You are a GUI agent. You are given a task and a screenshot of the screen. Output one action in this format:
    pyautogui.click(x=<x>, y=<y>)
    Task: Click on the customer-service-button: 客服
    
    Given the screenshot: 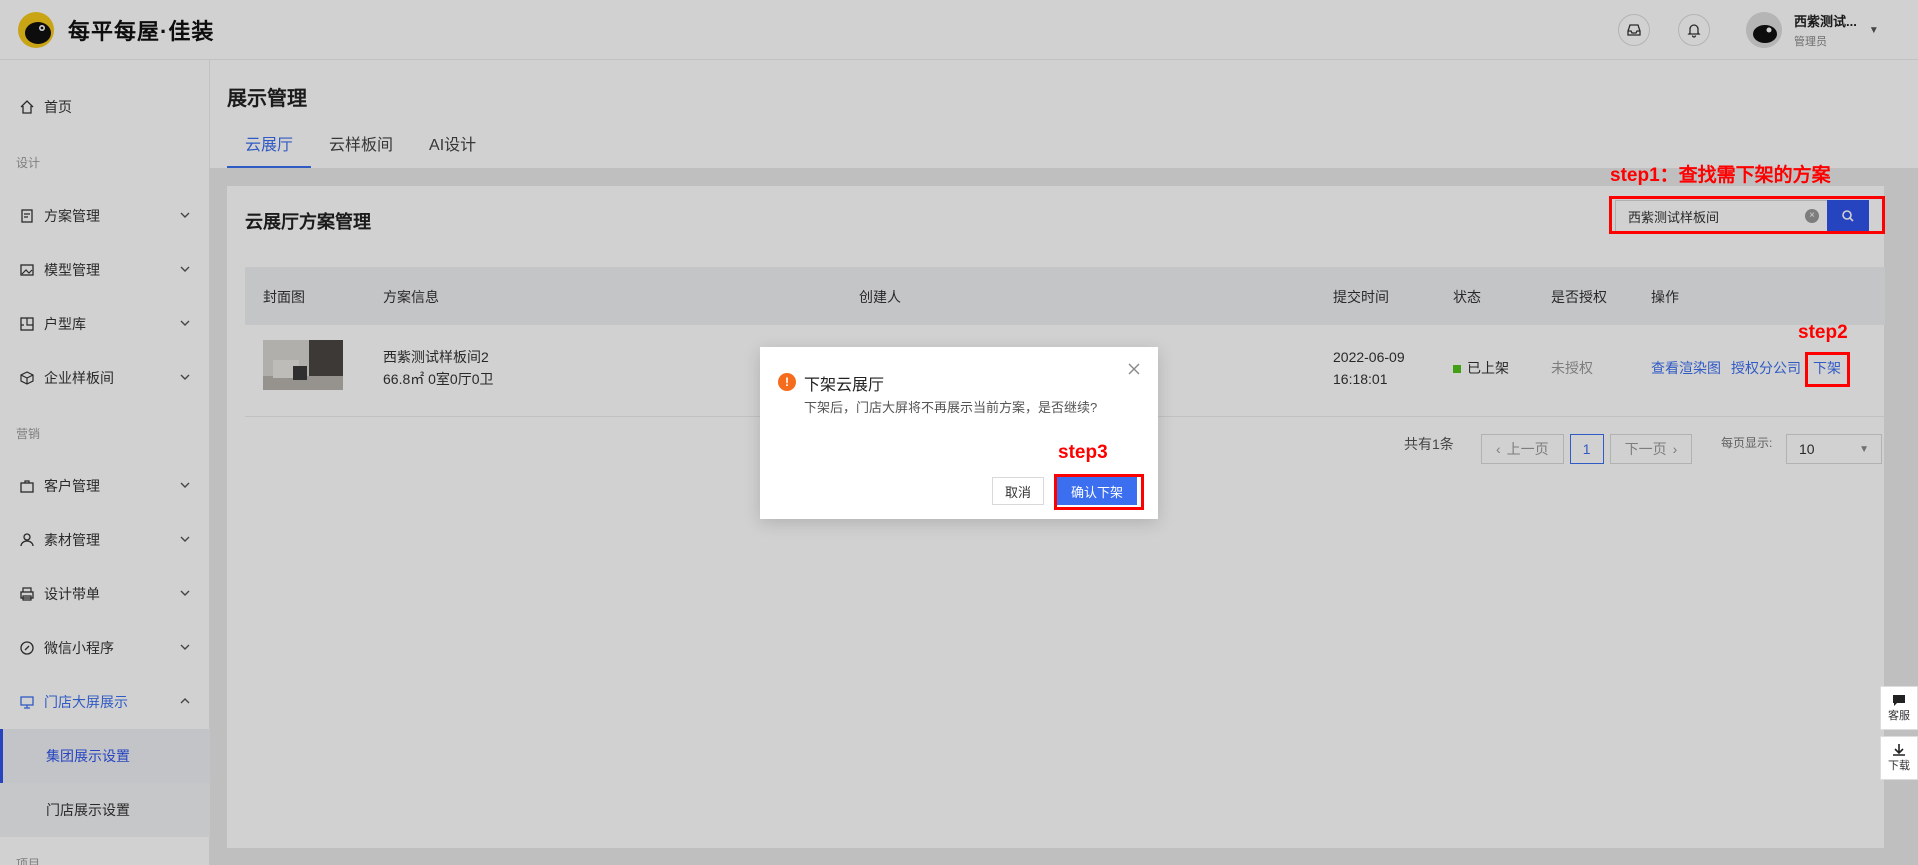 What is the action you would take?
    pyautogui.click(x=1899, y=708)
    